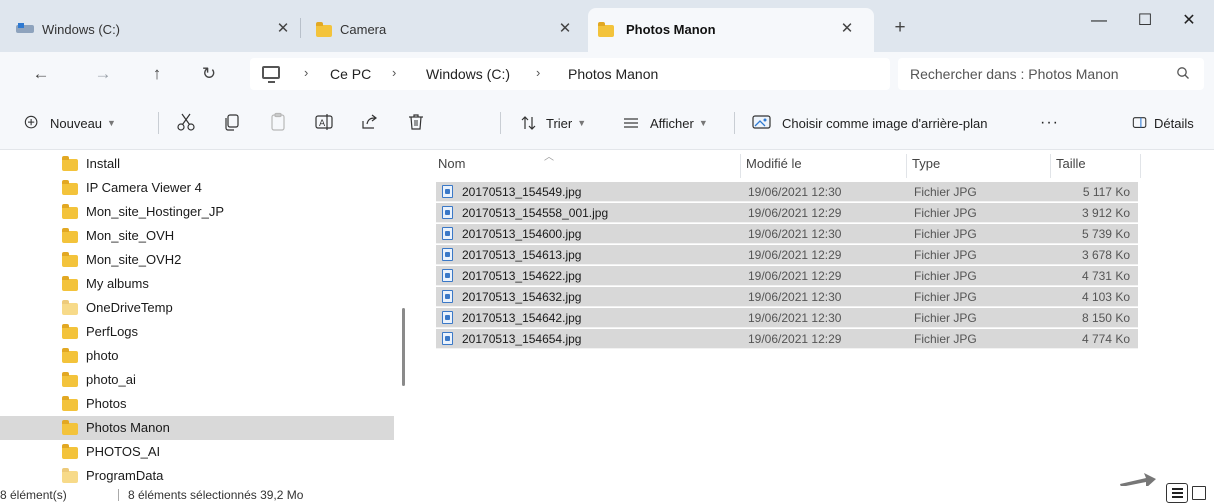 Image resolution: width=1214 pixels, height=504 pixels. Describe the element at coordinates (1145, 21) in the screenshot. I see `maximize-button: ☐` at that location.